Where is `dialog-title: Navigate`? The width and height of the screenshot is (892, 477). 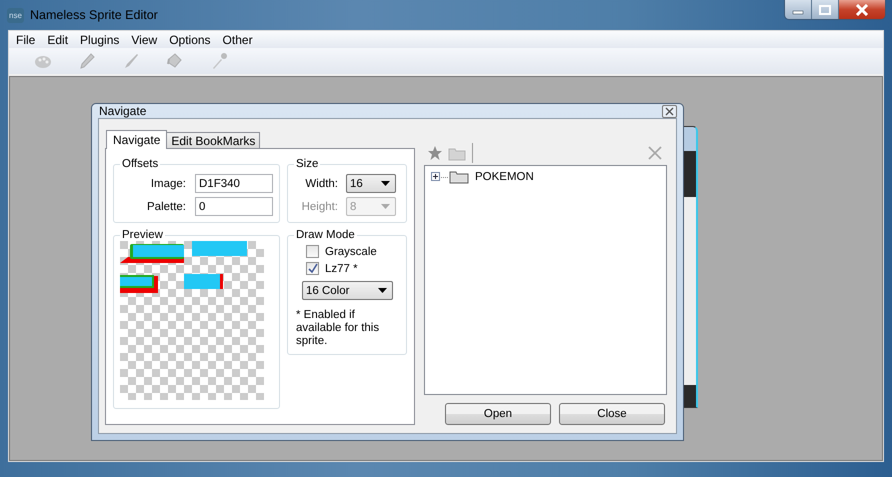 dialog-title: Navigate is located at coordinates (122, 111).